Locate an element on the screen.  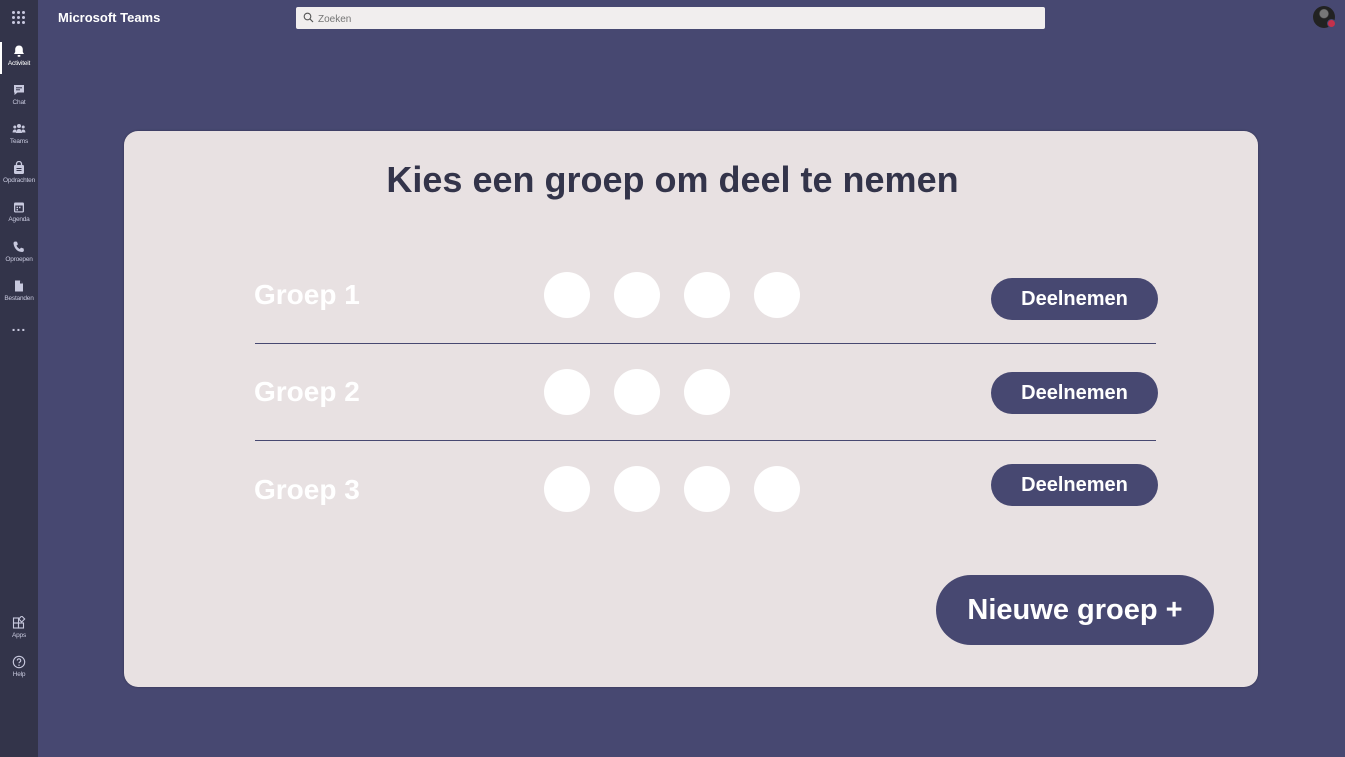
rail-item-label: Oproepen is located at coordinates (19, 259).